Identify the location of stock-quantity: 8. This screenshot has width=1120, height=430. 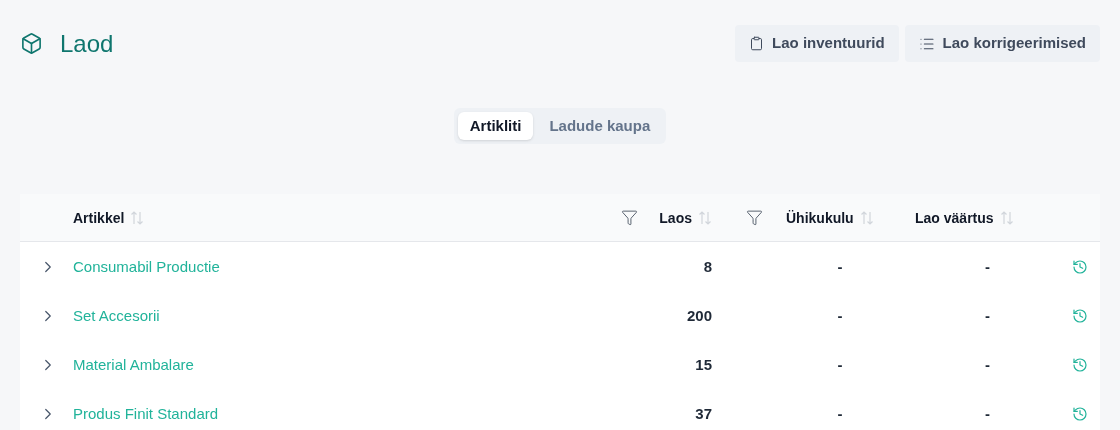
(707, 266).